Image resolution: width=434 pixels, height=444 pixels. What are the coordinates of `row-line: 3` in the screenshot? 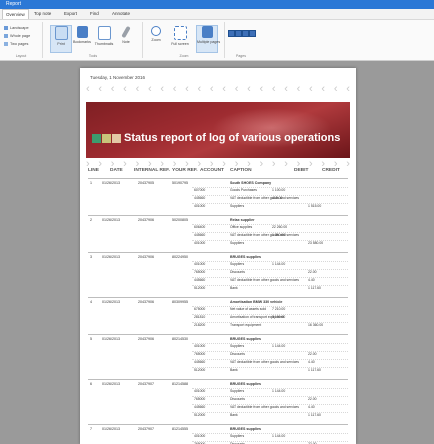 It's located at (91, 257).